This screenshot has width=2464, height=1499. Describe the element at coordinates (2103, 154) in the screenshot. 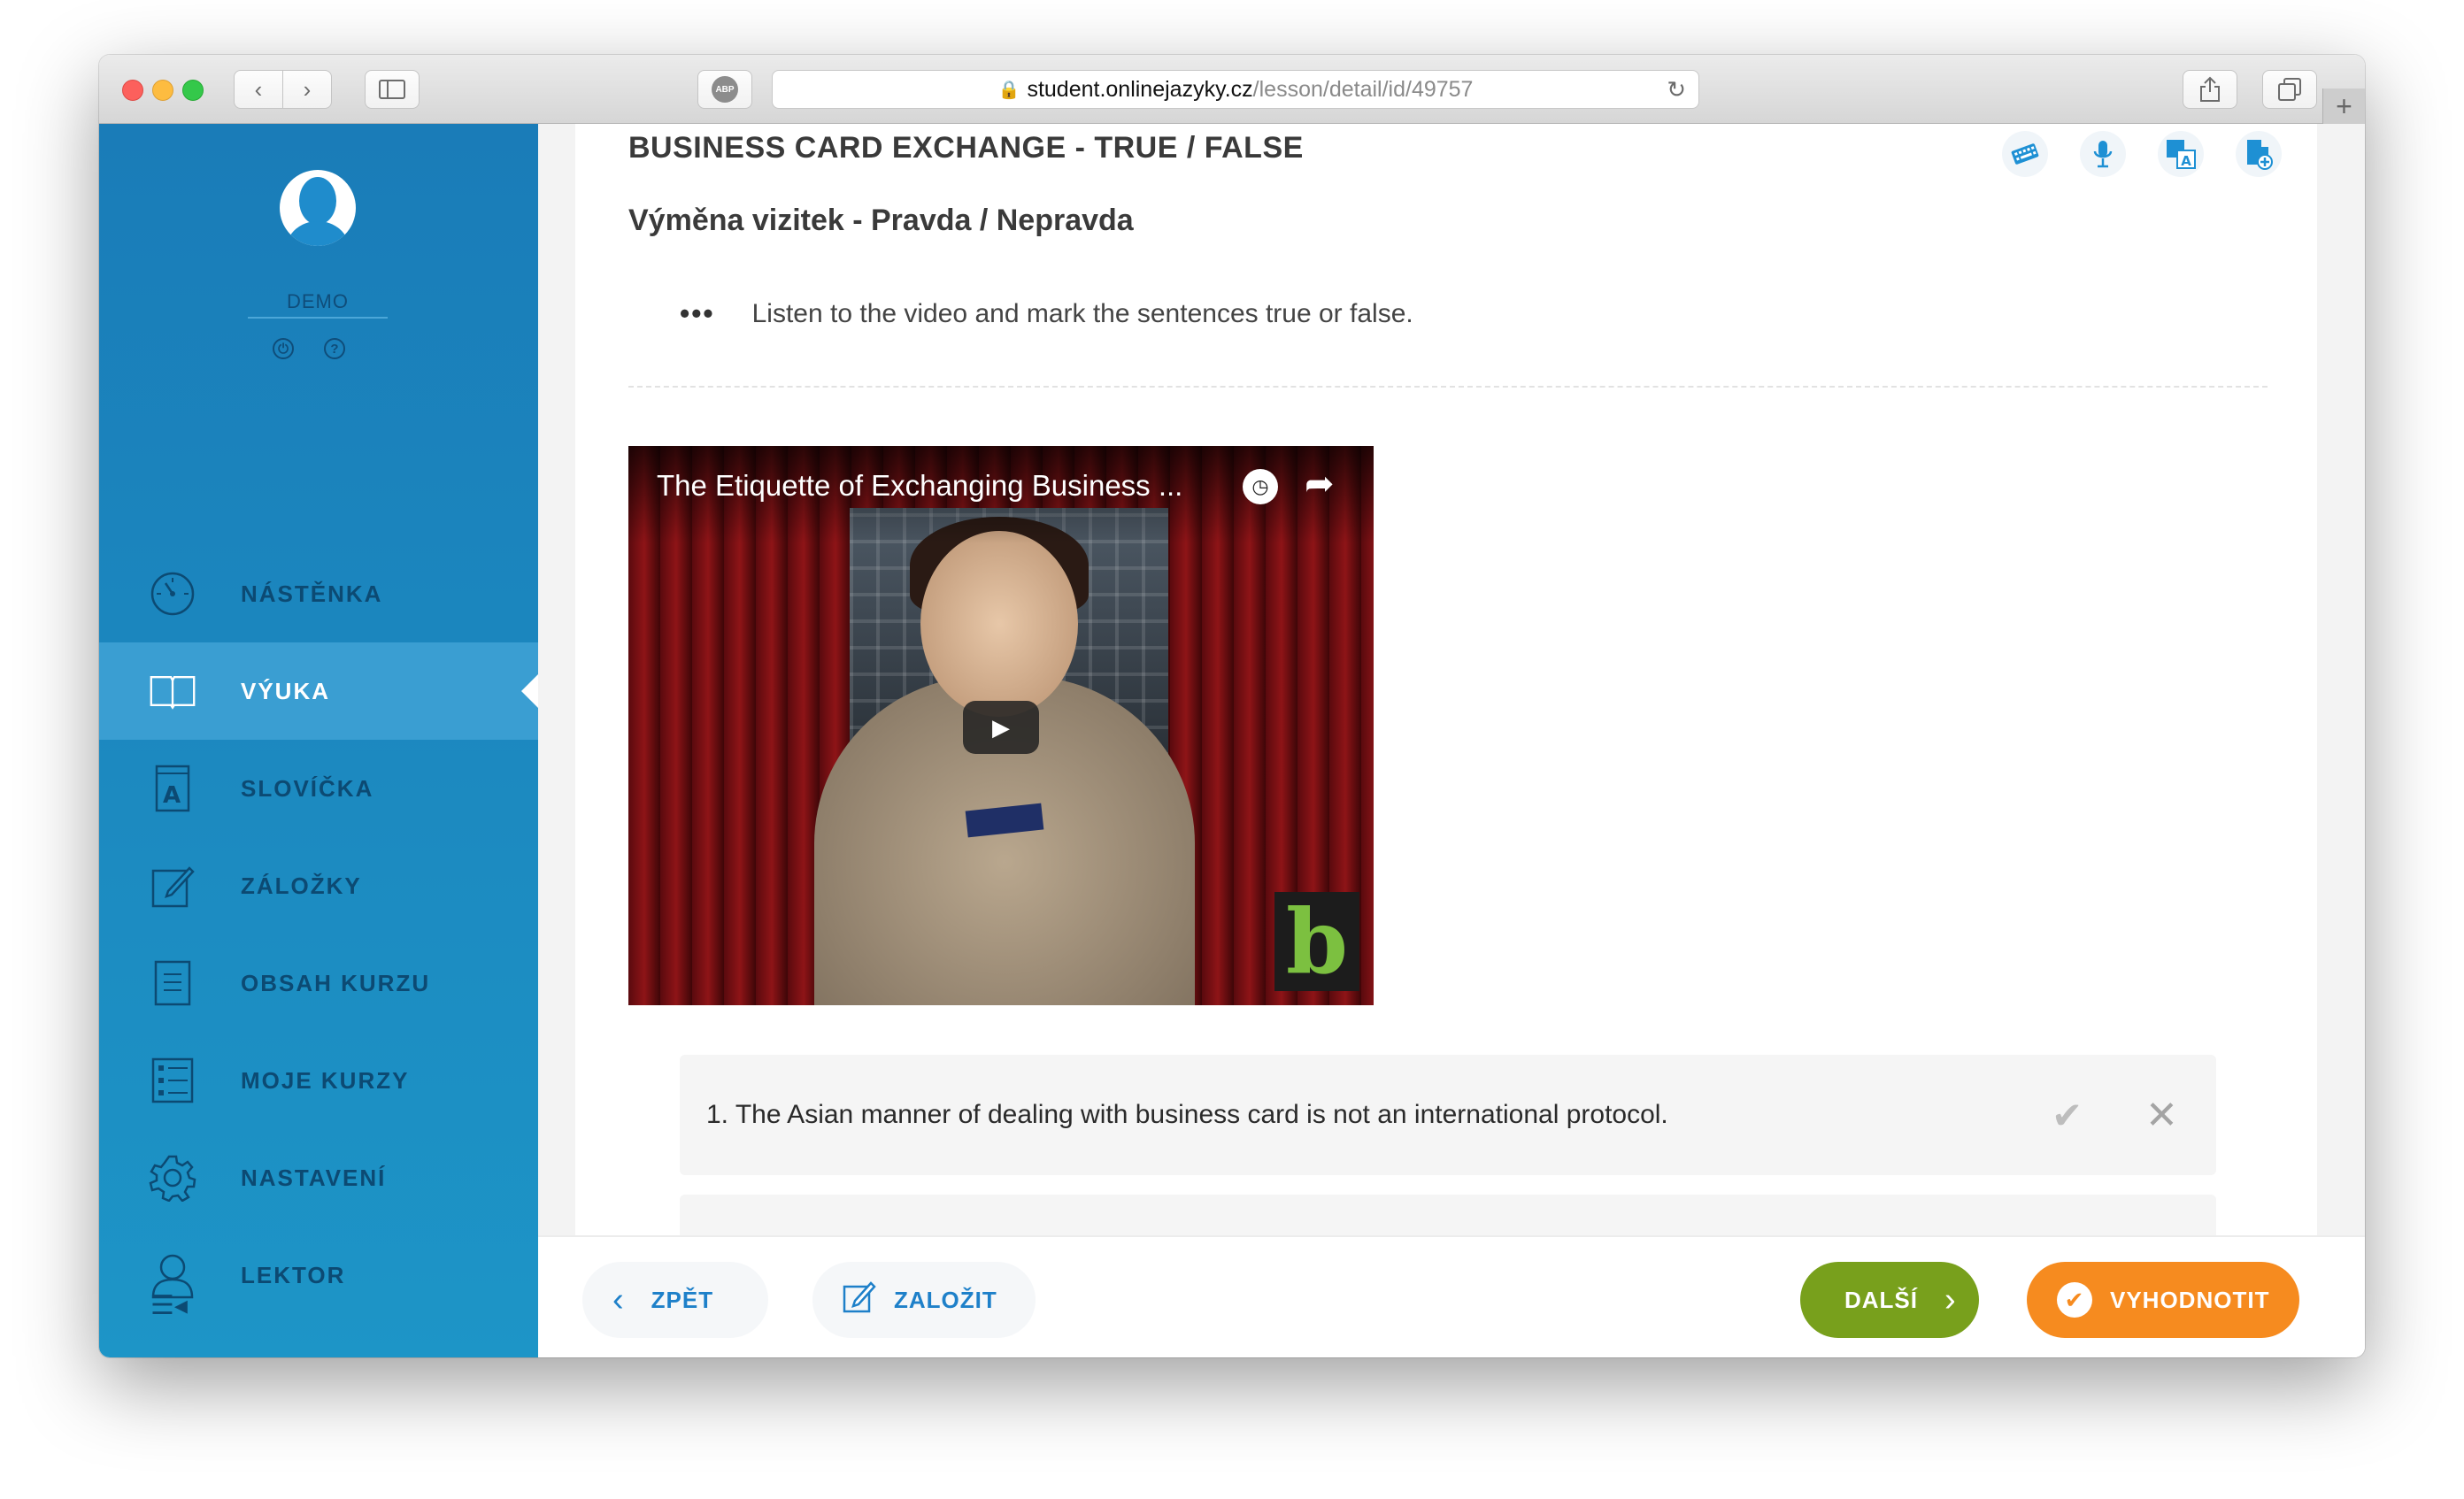

I see `microphone-icon` at that location.